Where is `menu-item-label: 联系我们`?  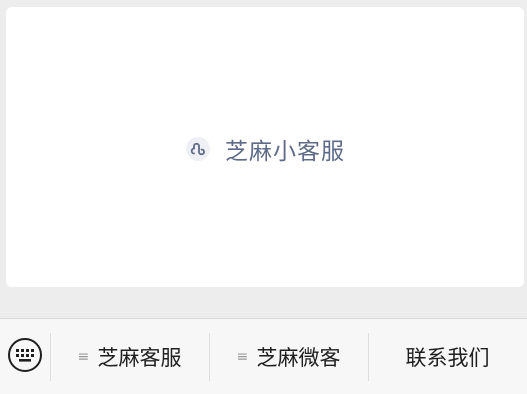 menu-item-label: 联系我们 is located at coordinates (447, 358).